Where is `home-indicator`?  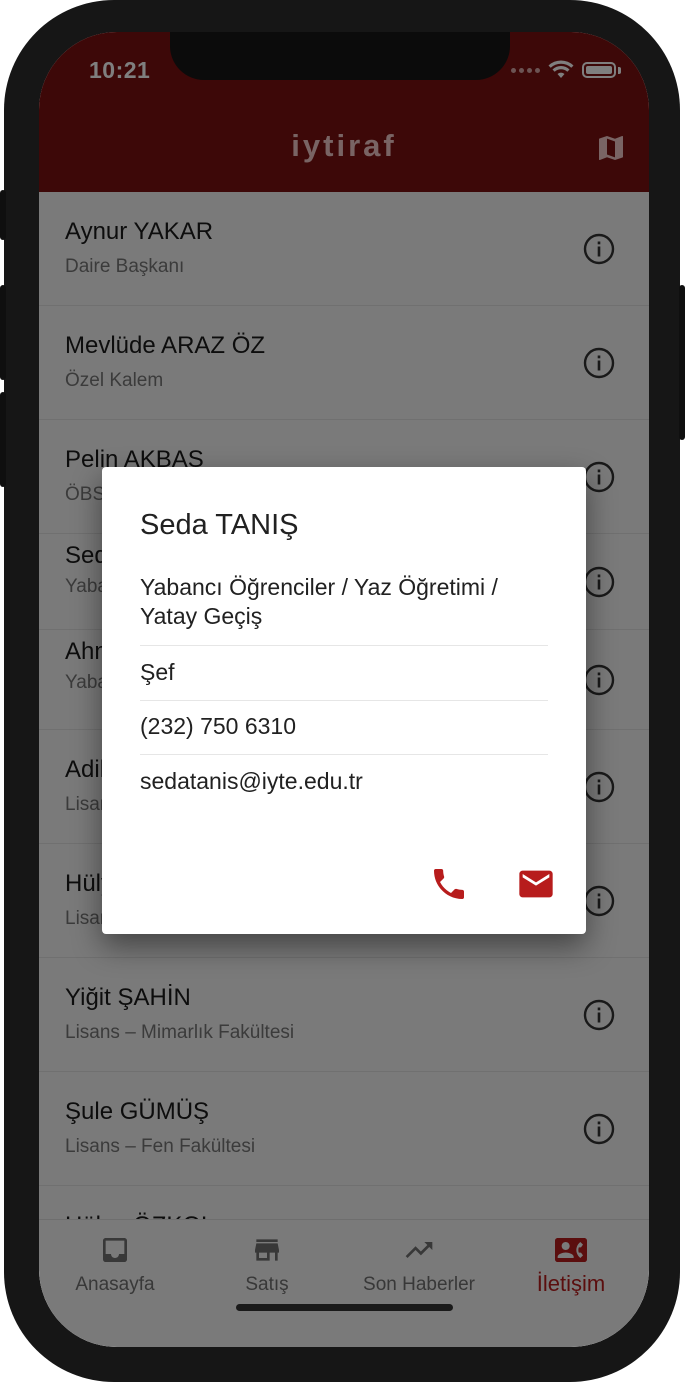 home-indicator is located at coordinates (344, 1307).